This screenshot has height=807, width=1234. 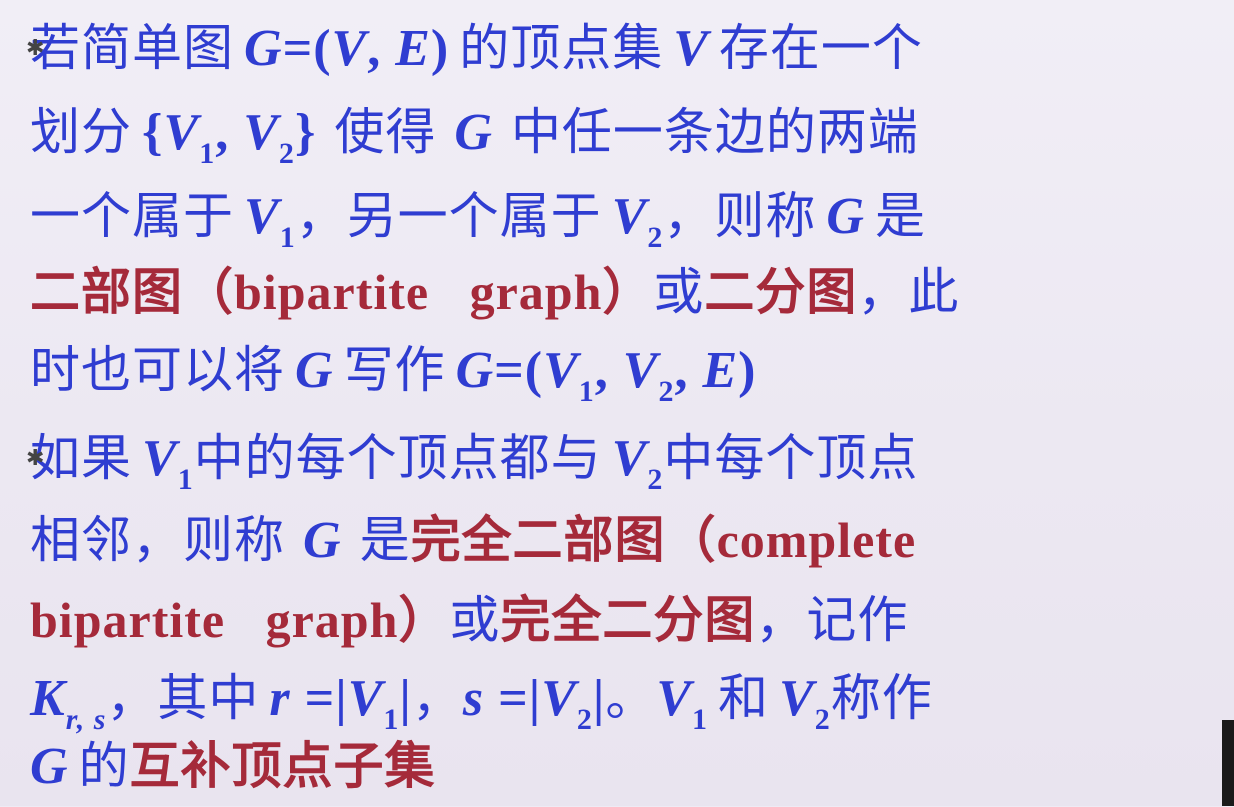 I want to click on p1-line-1: ✱ 若简单图 G=(V, E) 的顶点集 V 存在一个, so click(x=474, y=48).